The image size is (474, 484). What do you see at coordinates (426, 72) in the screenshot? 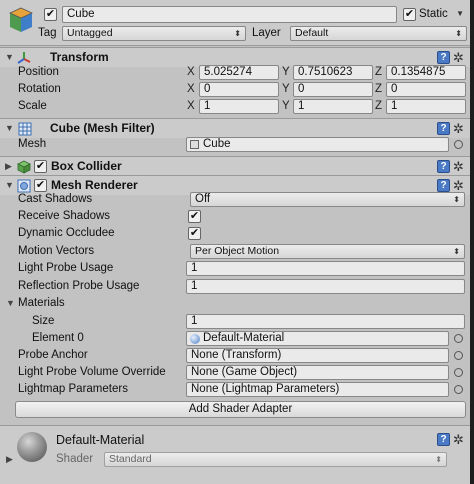
I see `position-z-field: 0.1354875` at bounding box center [426, 72].